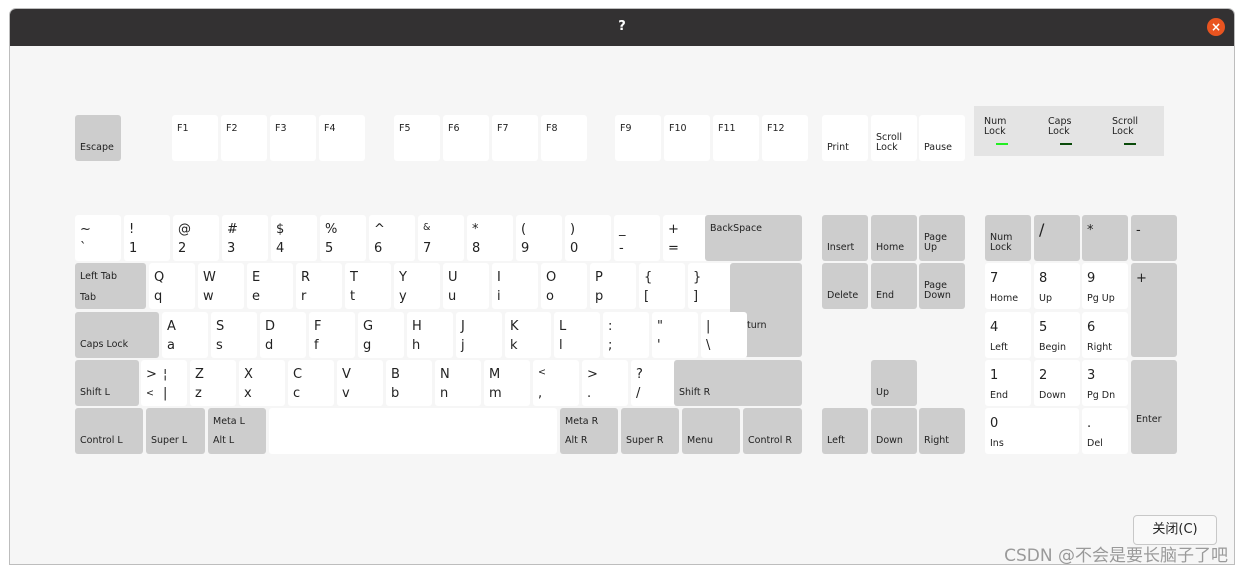  What do you see at coordinates (772, 431) in the screenshot?
I see `key-control-right: Control R` at bounding box center [772, 431].